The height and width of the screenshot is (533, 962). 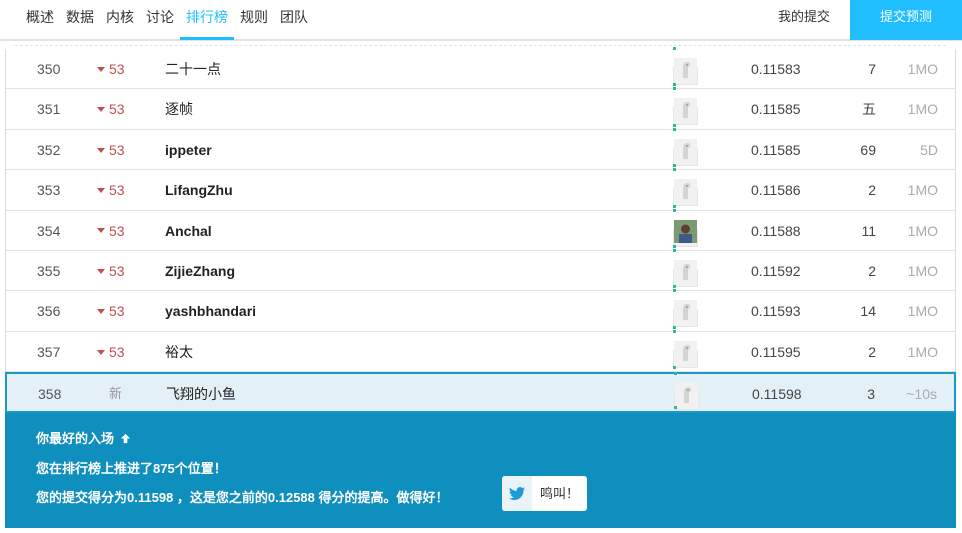 What do you see at coordinates (80, 20) in the screenshot?
I see `tab-data: 数据` at bounding box center [80, 20].